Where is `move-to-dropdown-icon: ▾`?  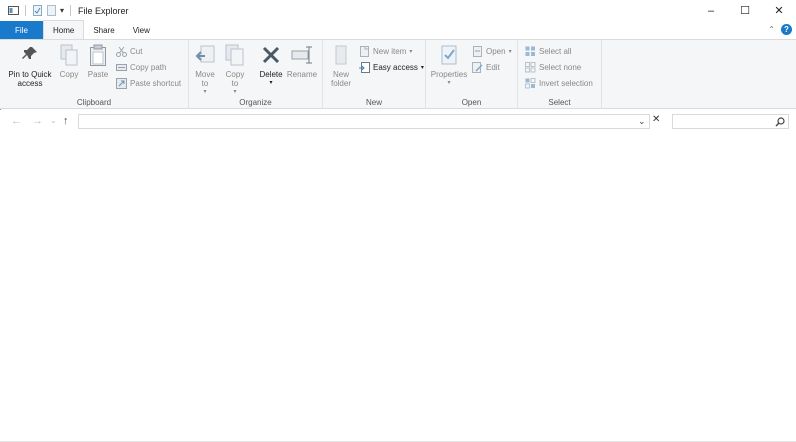
move-to-dropdown-icon: ▾ is located at coordinates (205, 92).